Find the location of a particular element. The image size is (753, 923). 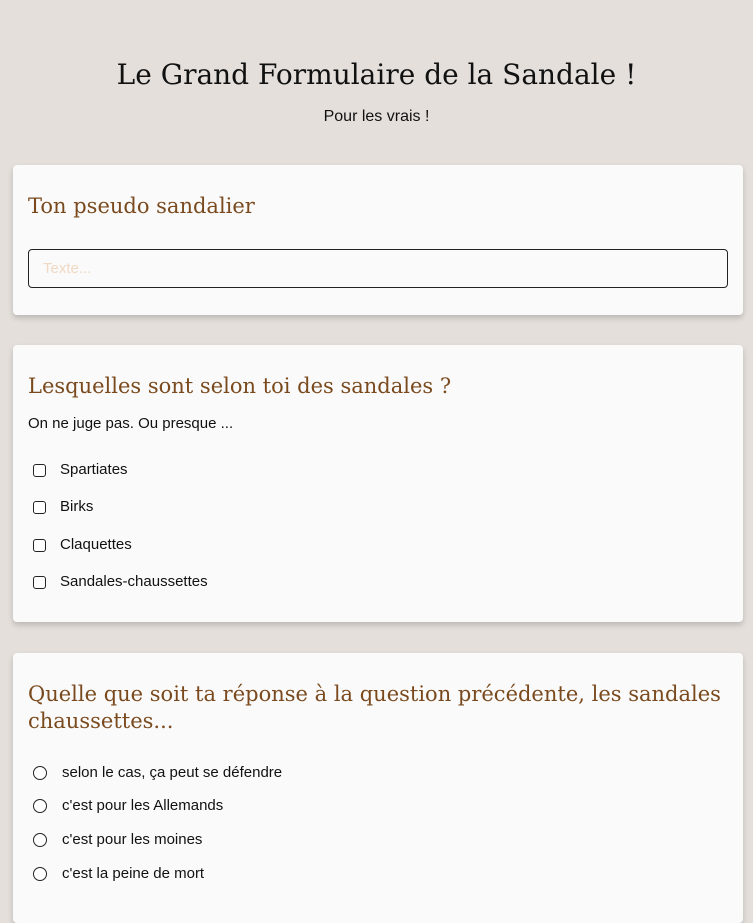

option-label: Spartiates is located at coordinates (94, 469).